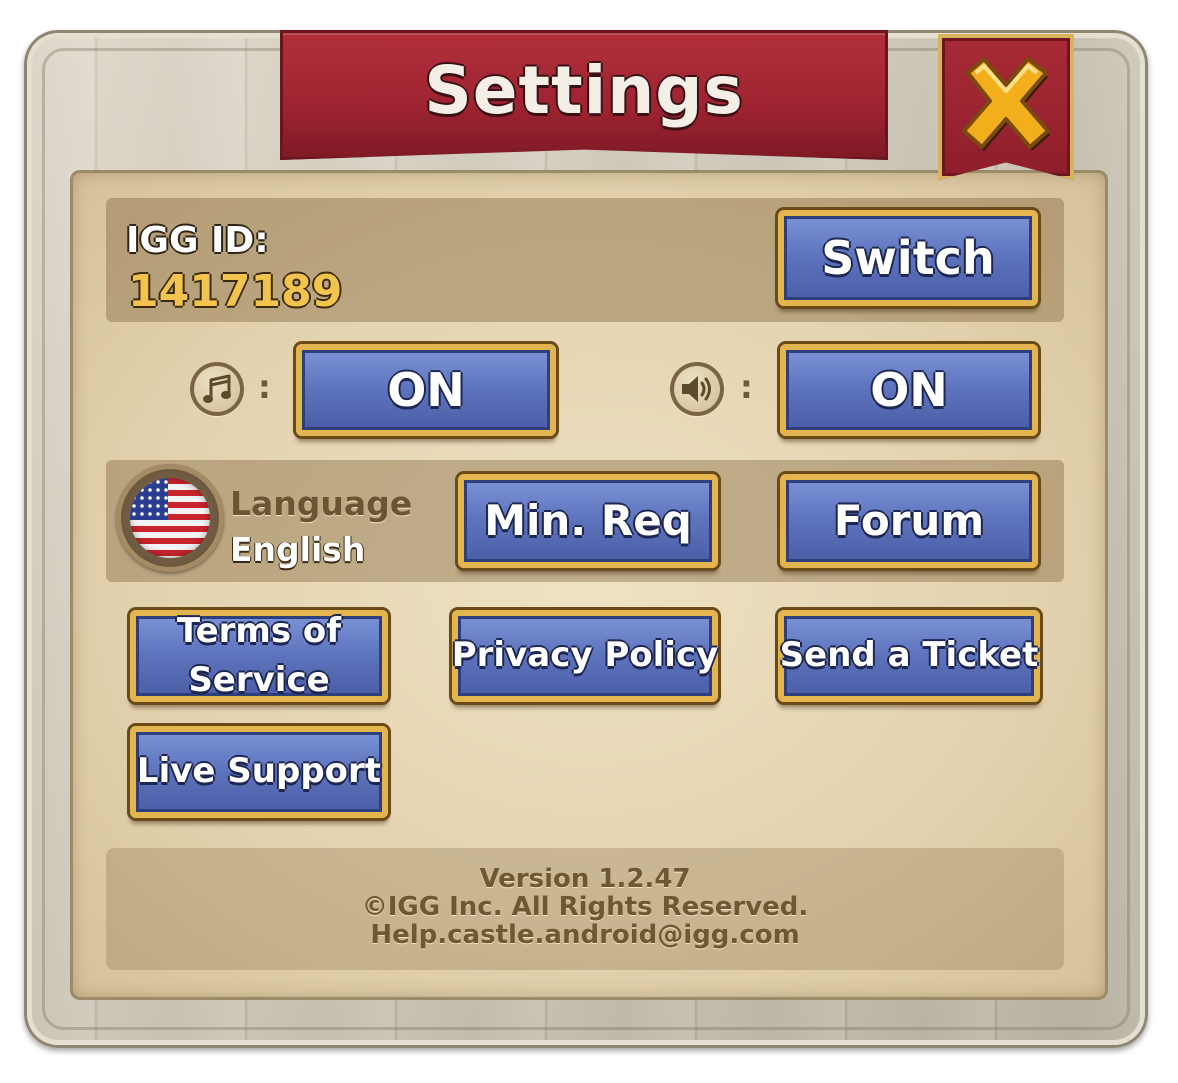 The height and width of the screenshot is (1083, 1178). Describe the element at coordinates (909, 390) in the screenshot. I see `sound-toggle-button: ON` at that location.